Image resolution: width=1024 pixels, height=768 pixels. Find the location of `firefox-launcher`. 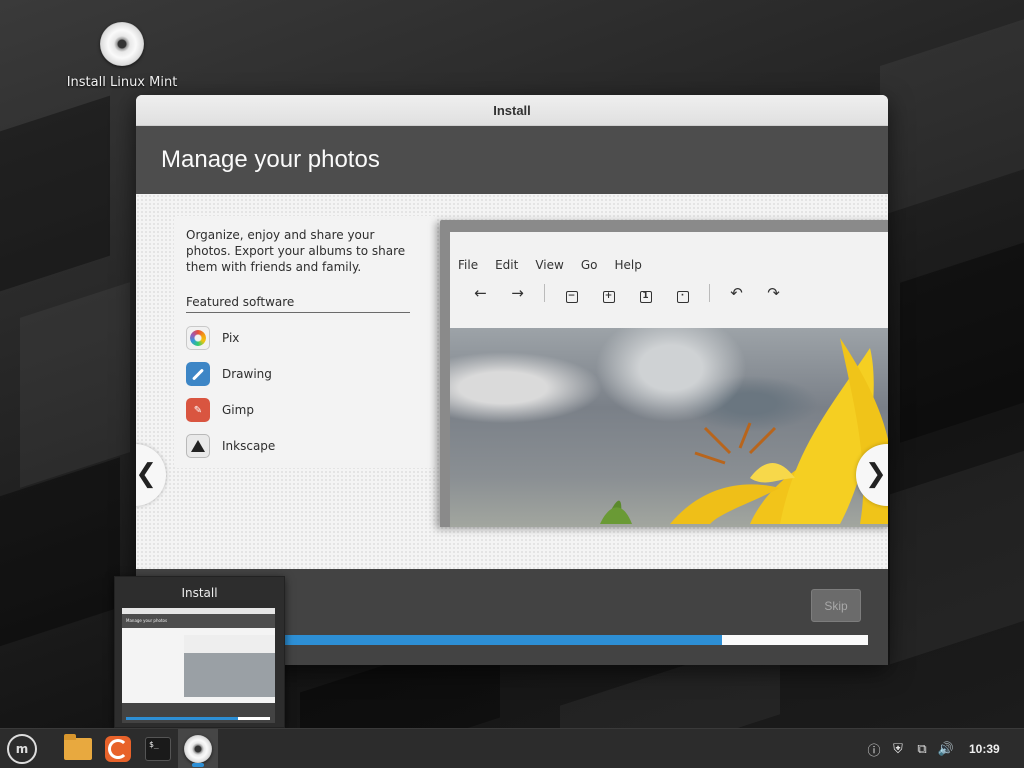

firefox-launcher is located at coordinates (118, 748).